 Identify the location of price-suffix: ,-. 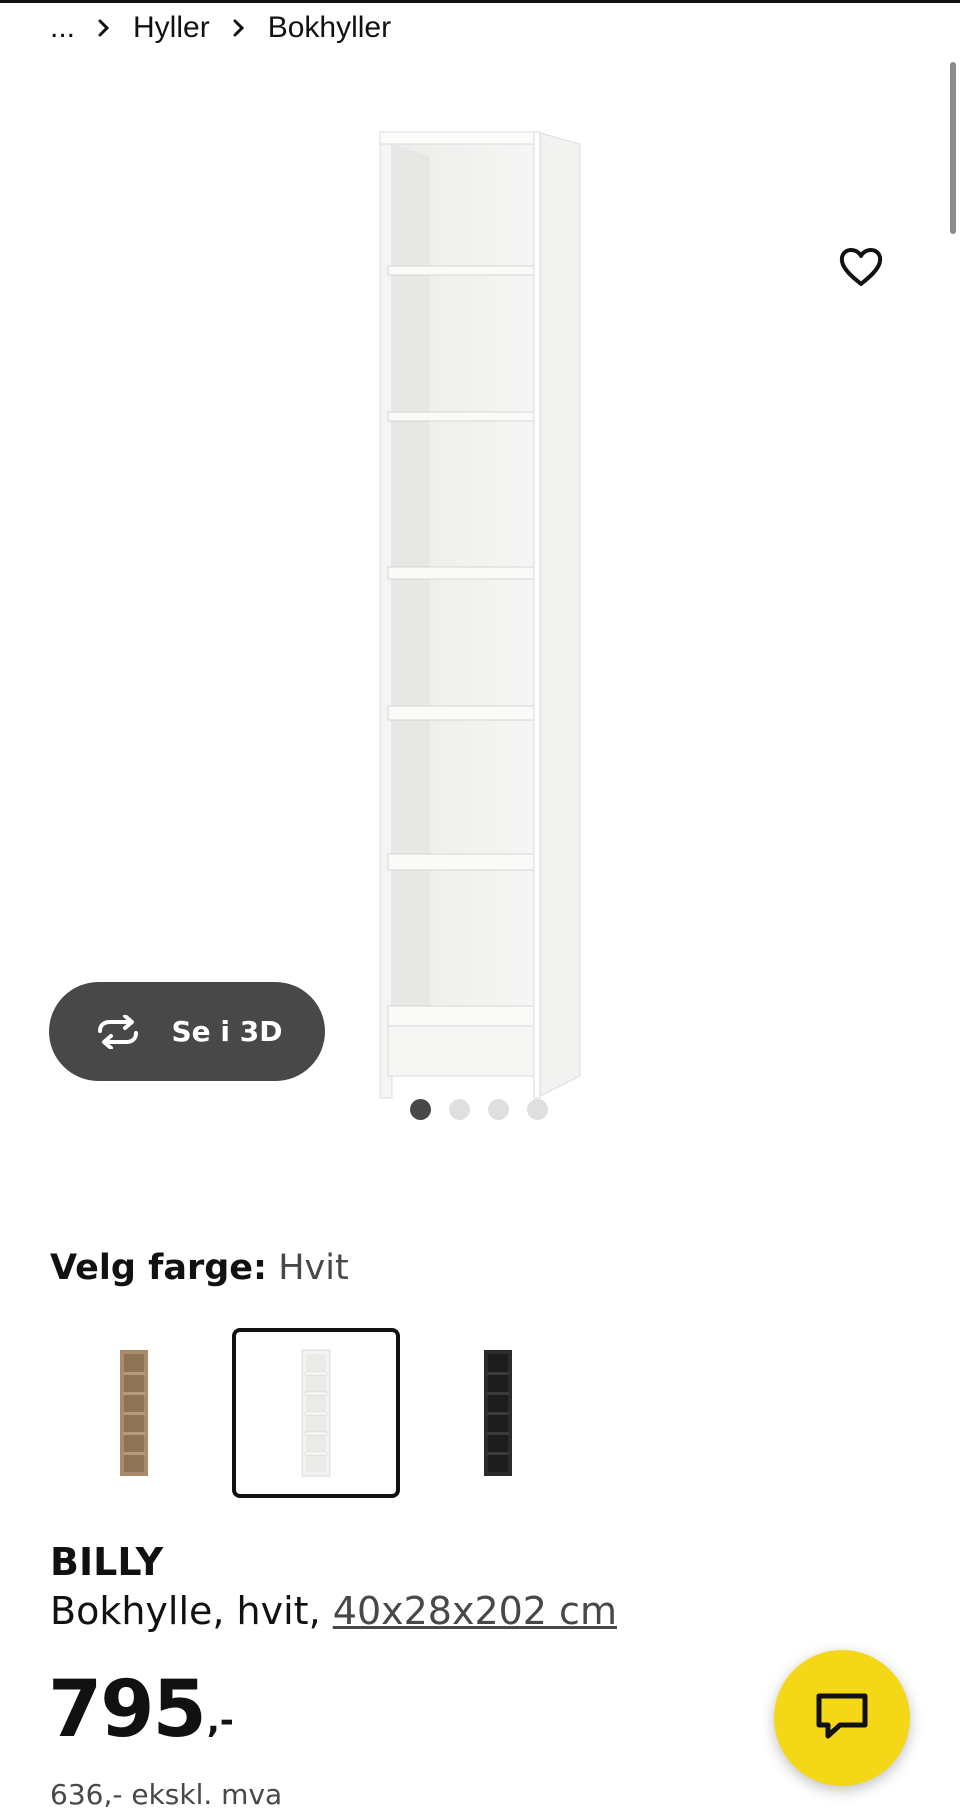
(220, 1721).